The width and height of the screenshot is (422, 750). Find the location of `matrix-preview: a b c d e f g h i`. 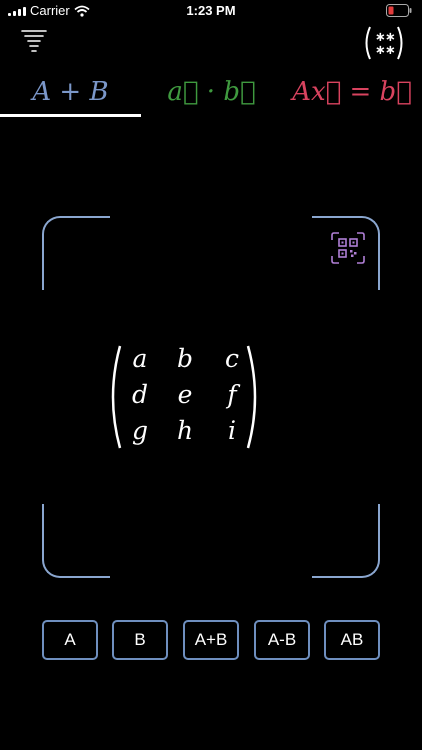

matrix-preview: a b c d e f g h i is located at coordinates (184, 397).